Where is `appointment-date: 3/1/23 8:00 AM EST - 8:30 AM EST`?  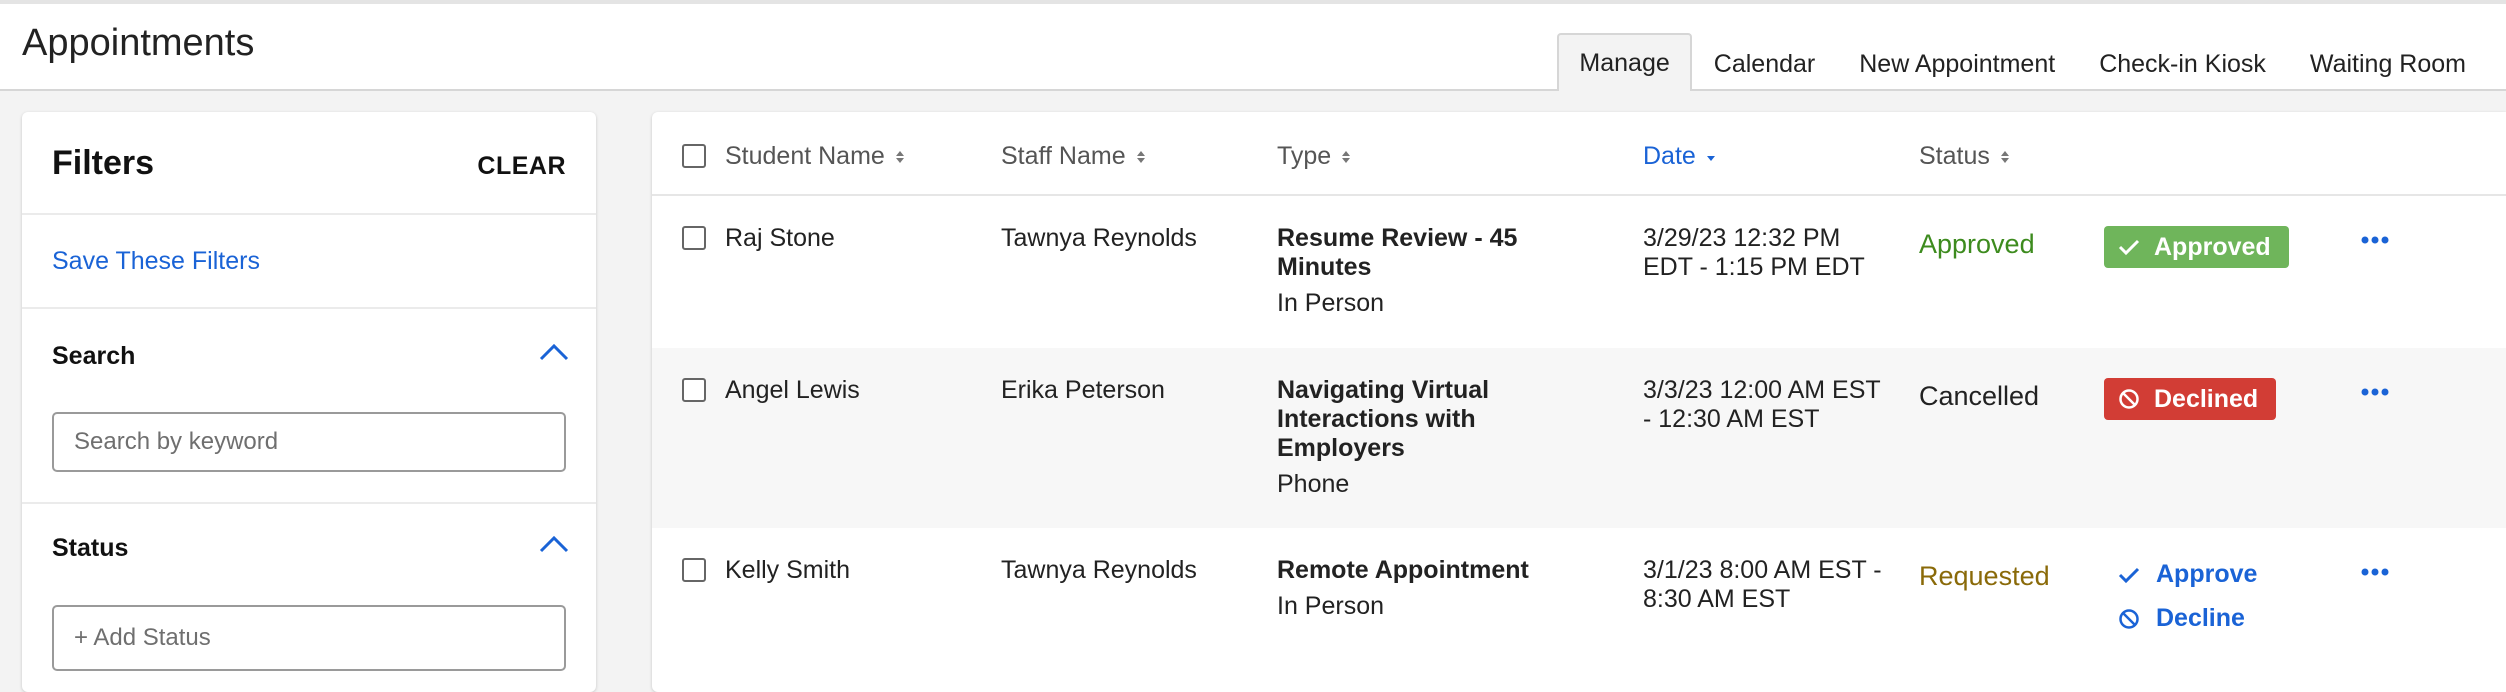 appointment-date: 3/1/23 8:00 AM EST - 8:30 AM EST is located at coordinates (1762, 584).